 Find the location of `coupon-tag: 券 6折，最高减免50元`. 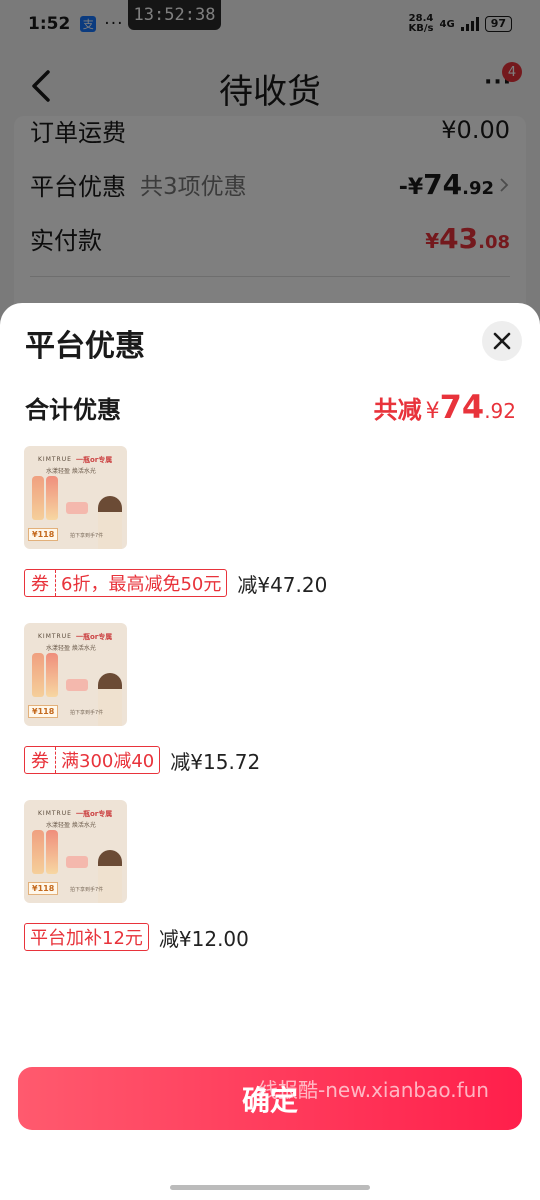

coupon-tag: 券 6折，最高减免50元 is located at coordinates (126, 583).